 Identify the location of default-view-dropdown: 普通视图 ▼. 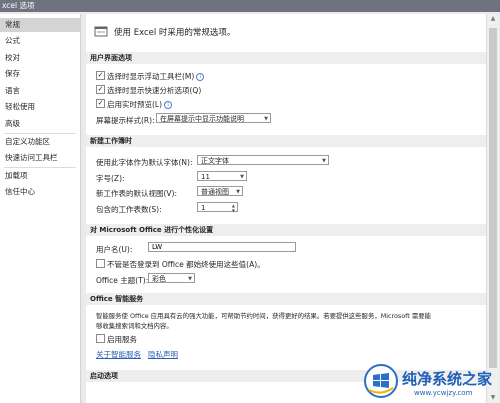
(220, 191).